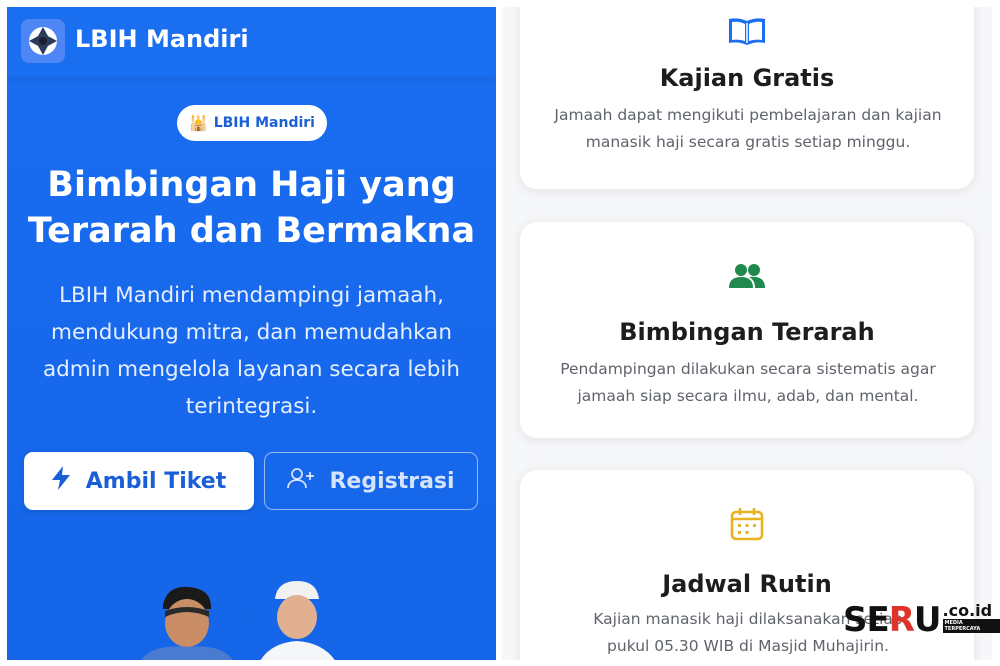 The width and height of the screenshot is (1000, 666). Describe the element at coordinates (967, 610) in the screenshot. I see `watermark-tld: .co.id` at that location.